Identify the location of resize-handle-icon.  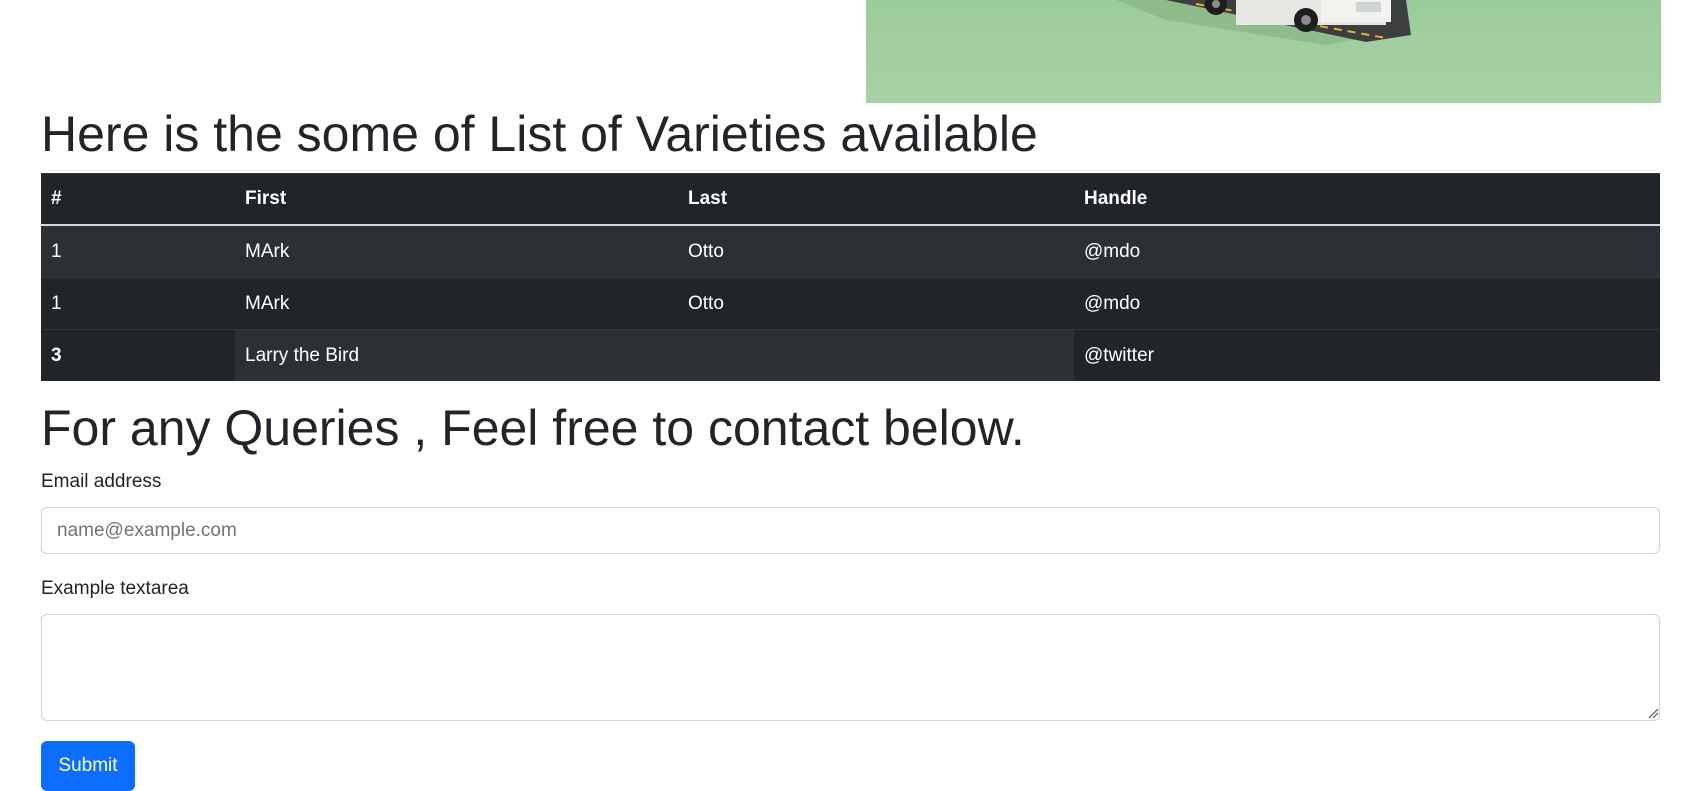
(1653, 713).